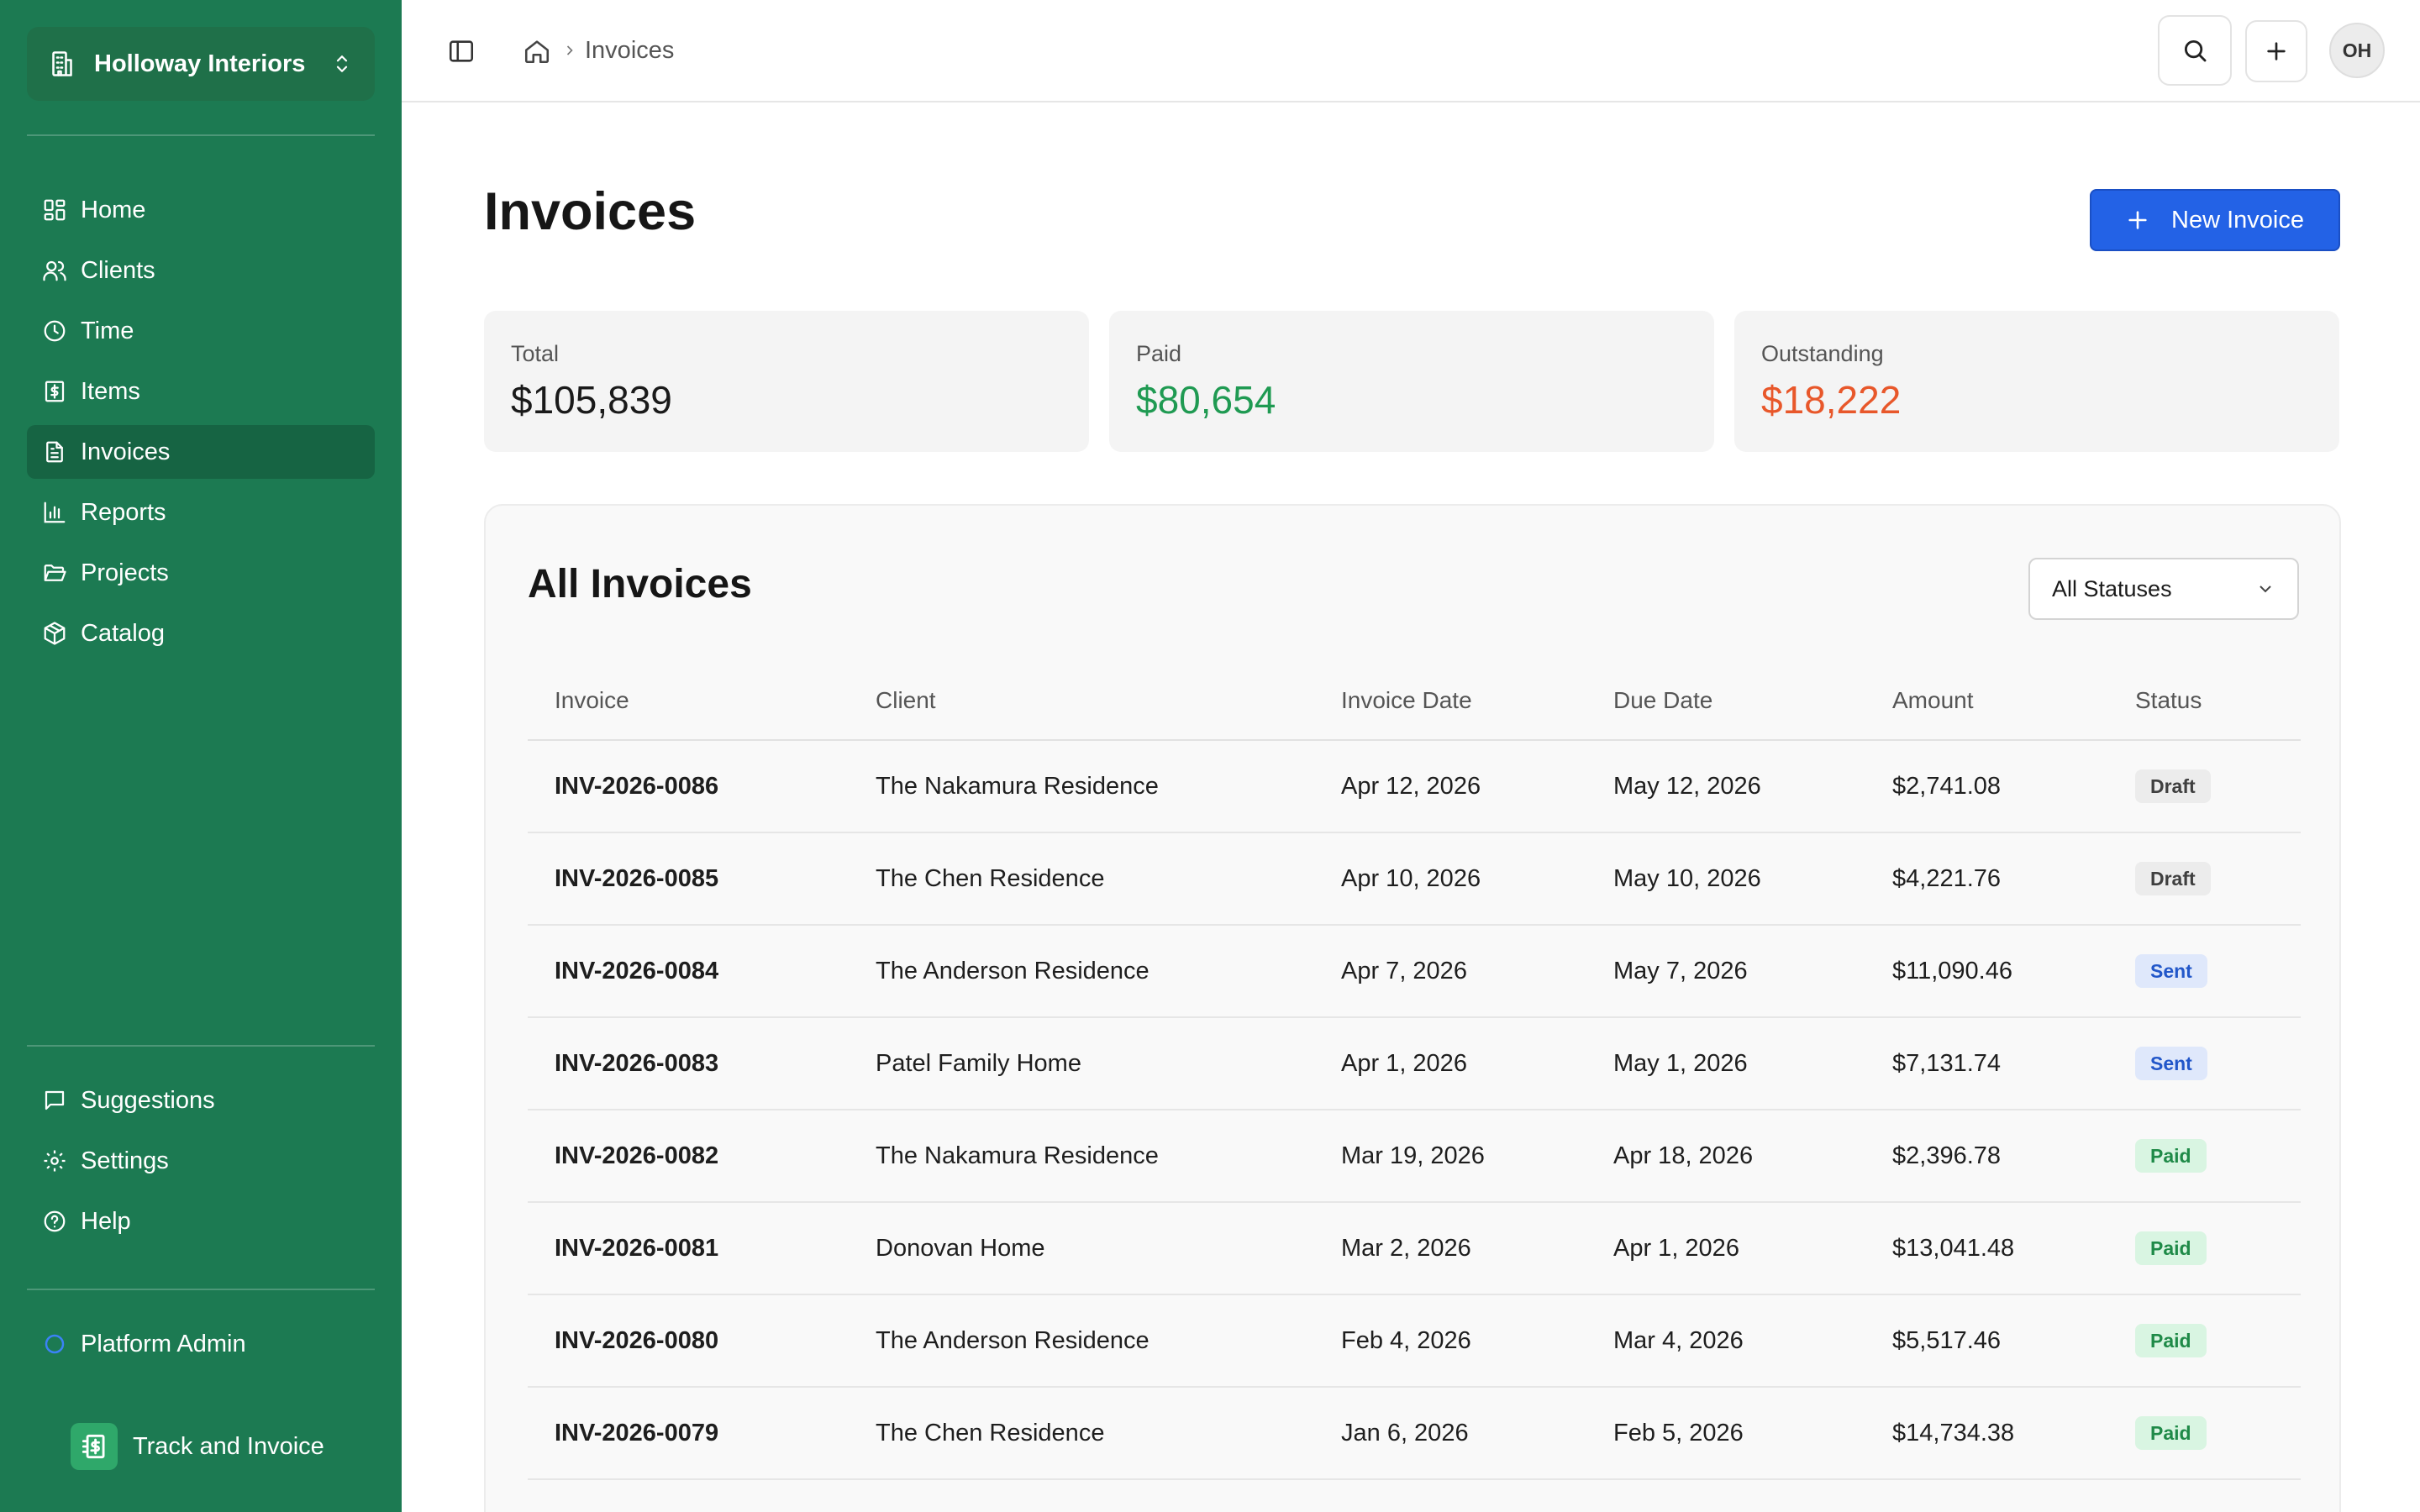 This screenshot has width=2420, height=1512. Describe the element at coordinates (592, 700) in the screenshot. I see `column-header: Invoice` at that location.